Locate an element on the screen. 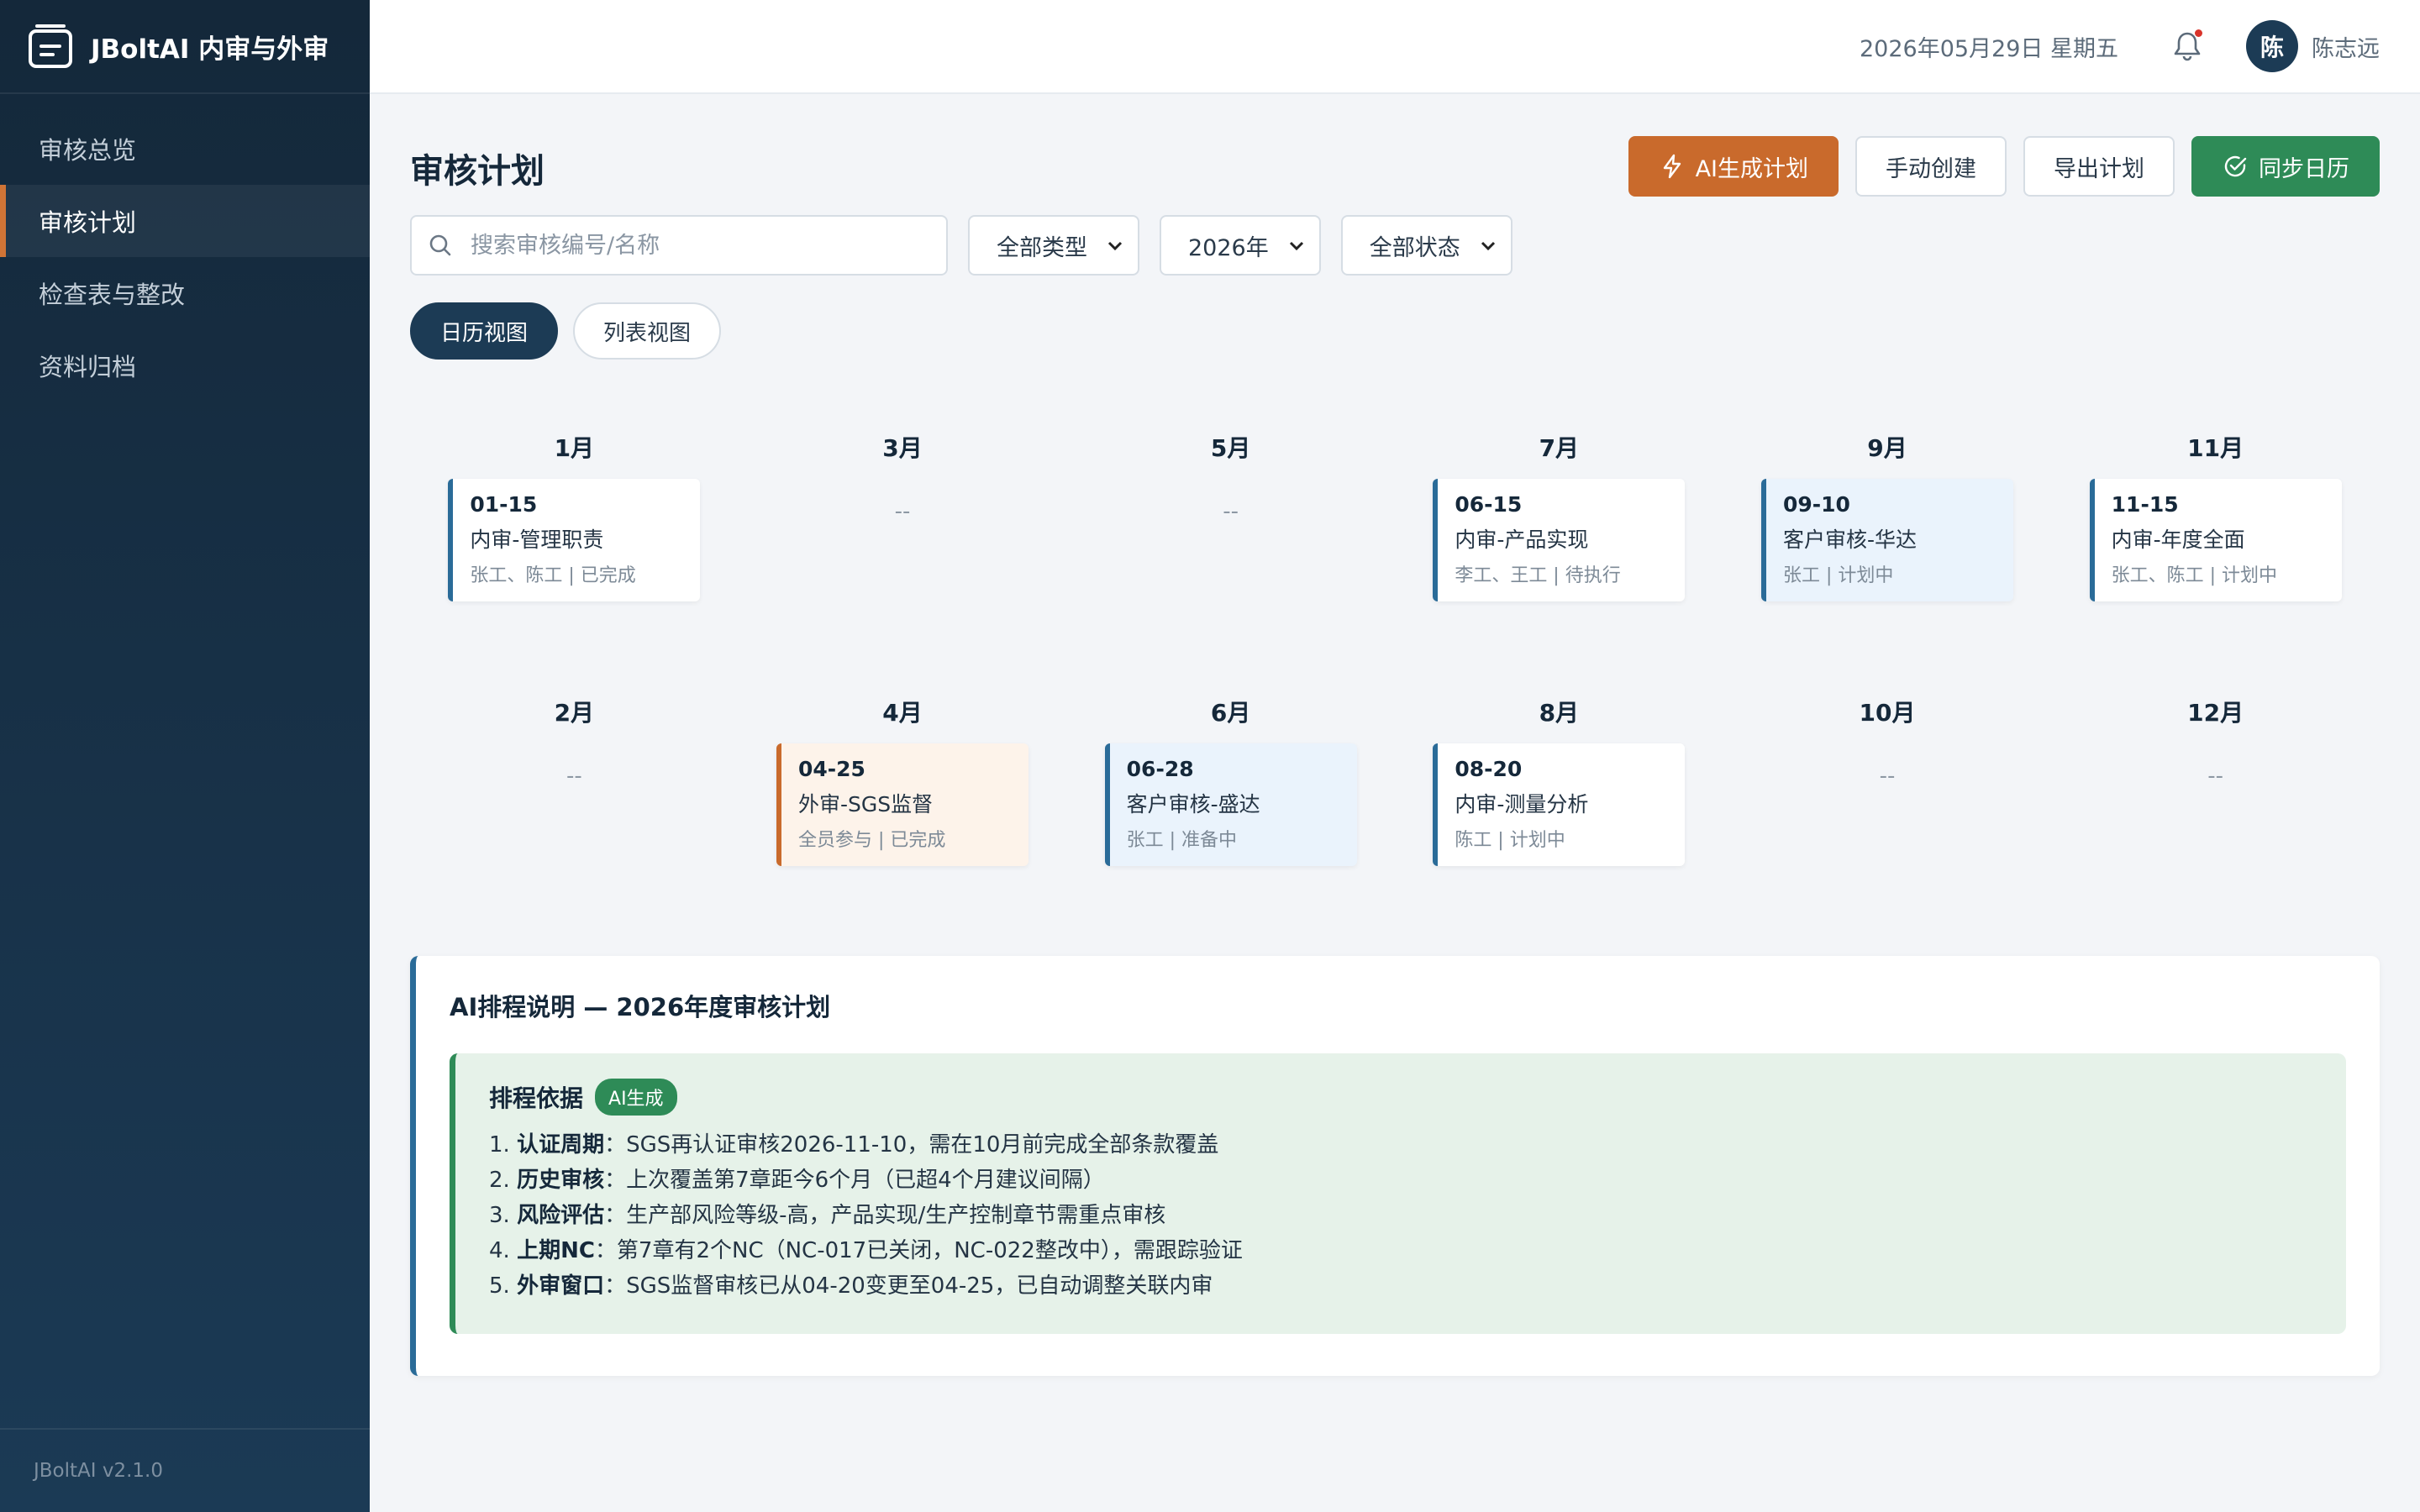  manual-create-button: 手动创建 is located at coordinates (1931, 166).